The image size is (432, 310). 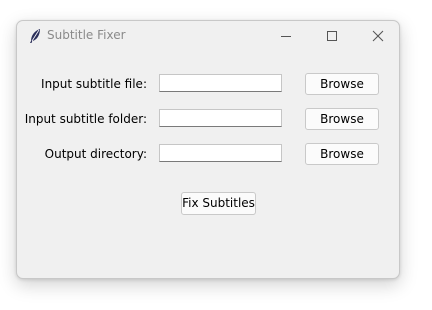 I want to click on input-folder-label: Input subtitle folder:, so click(x=85, y=119).